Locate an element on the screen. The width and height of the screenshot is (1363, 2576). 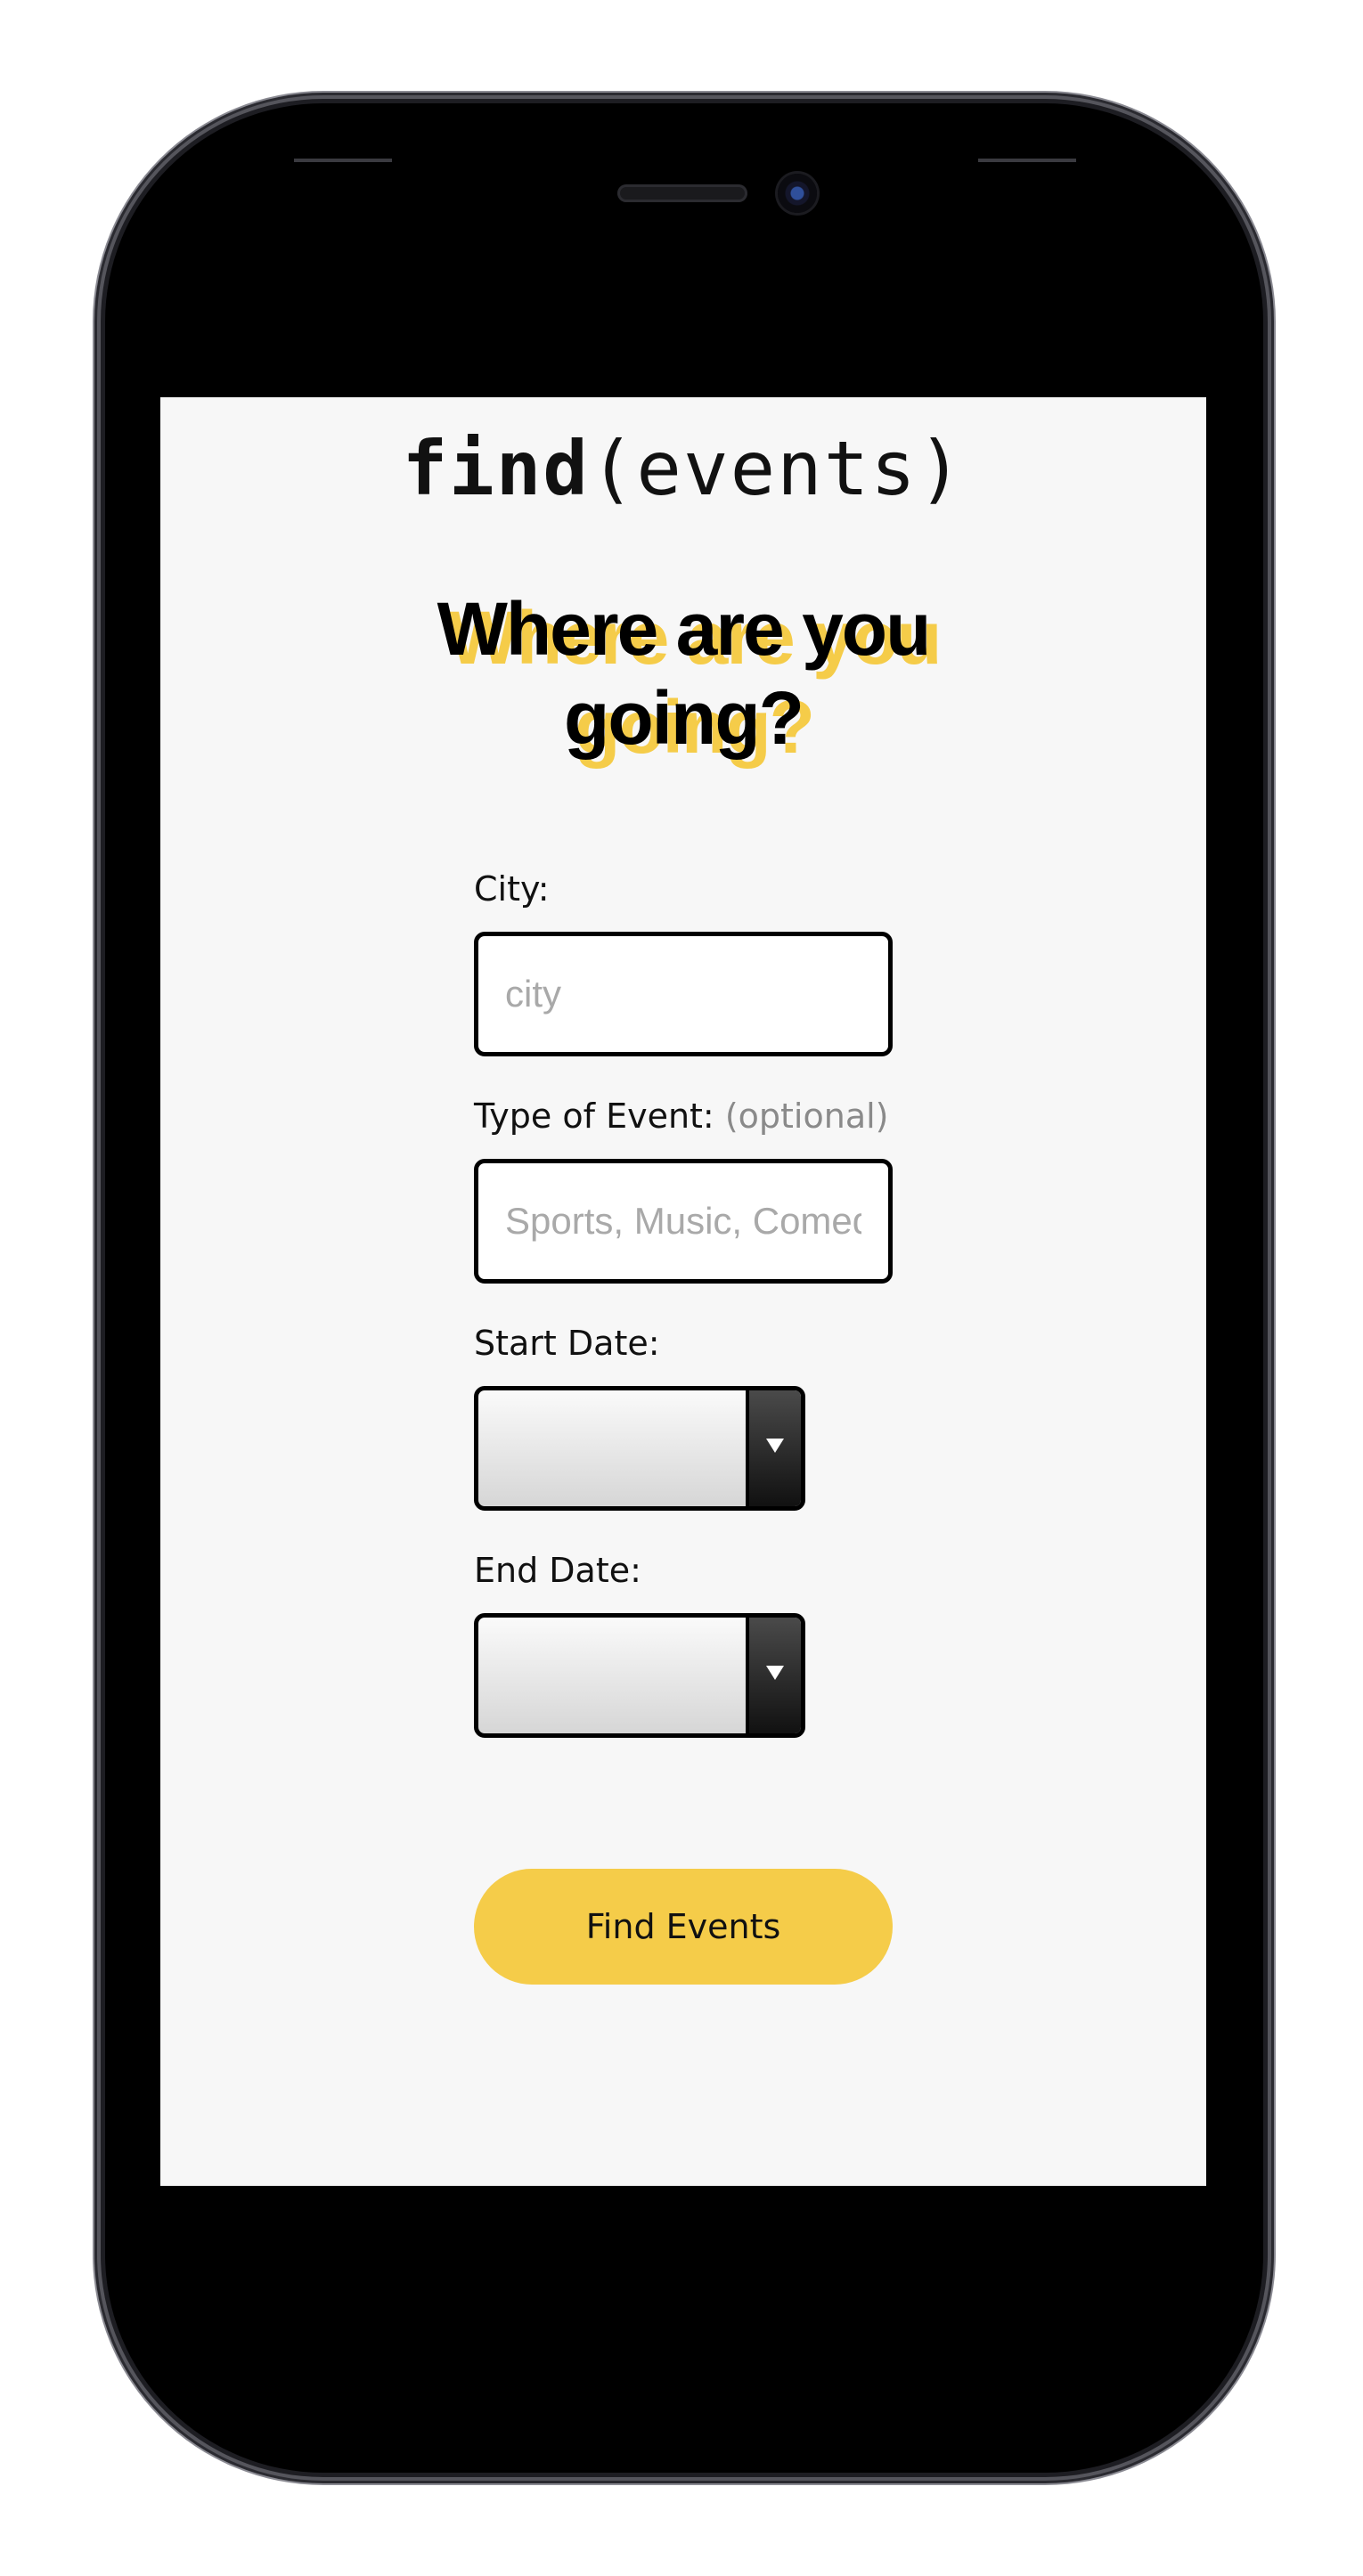
headline-line-2: going? is located at coordinates (684, 718).